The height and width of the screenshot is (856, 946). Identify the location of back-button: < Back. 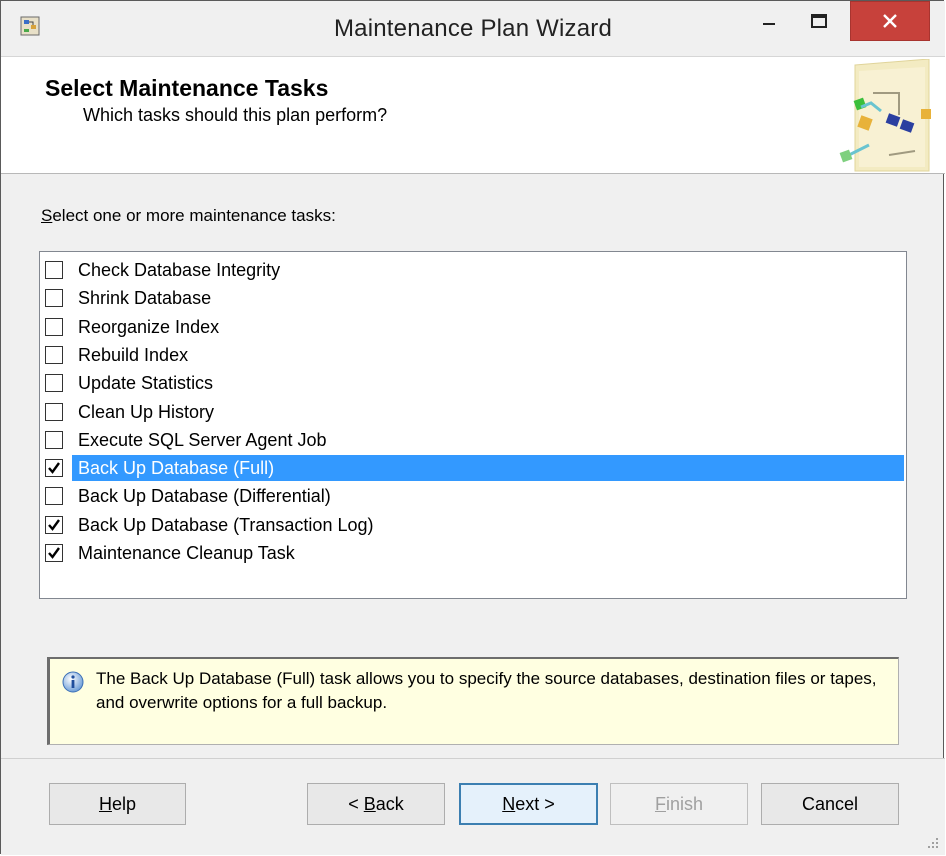
(376, 804).